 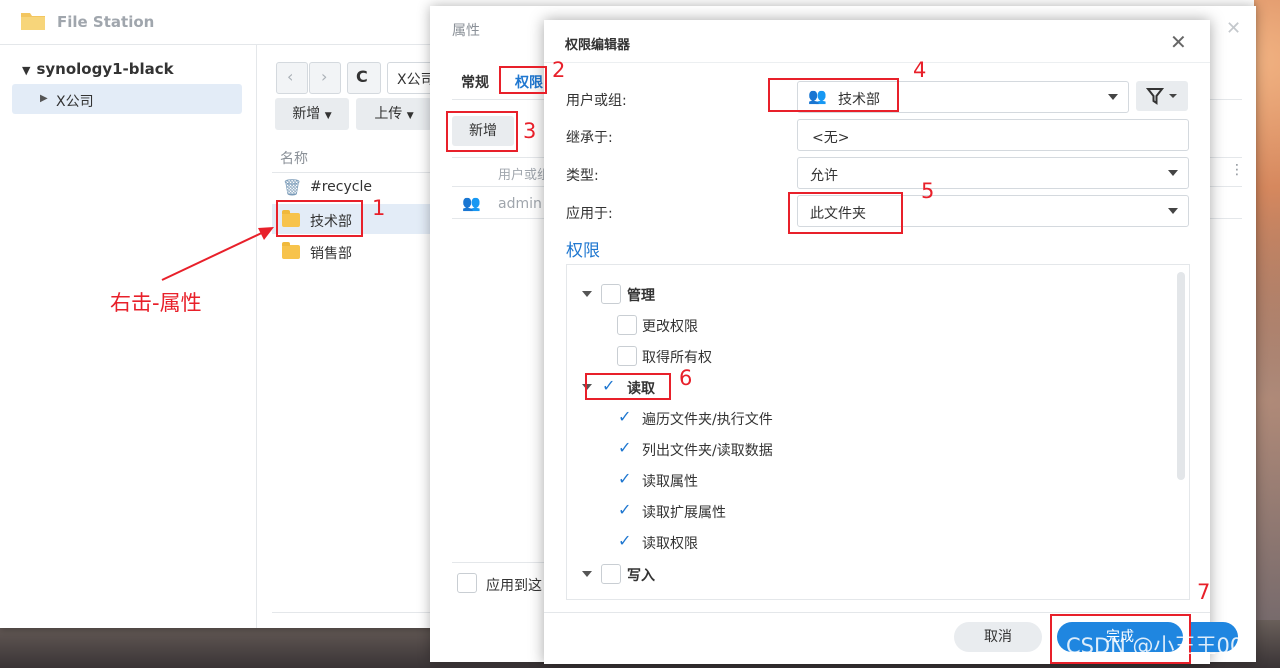 I want to click on tree-root: ▼ synology1-black, so click(x=98, y=69).